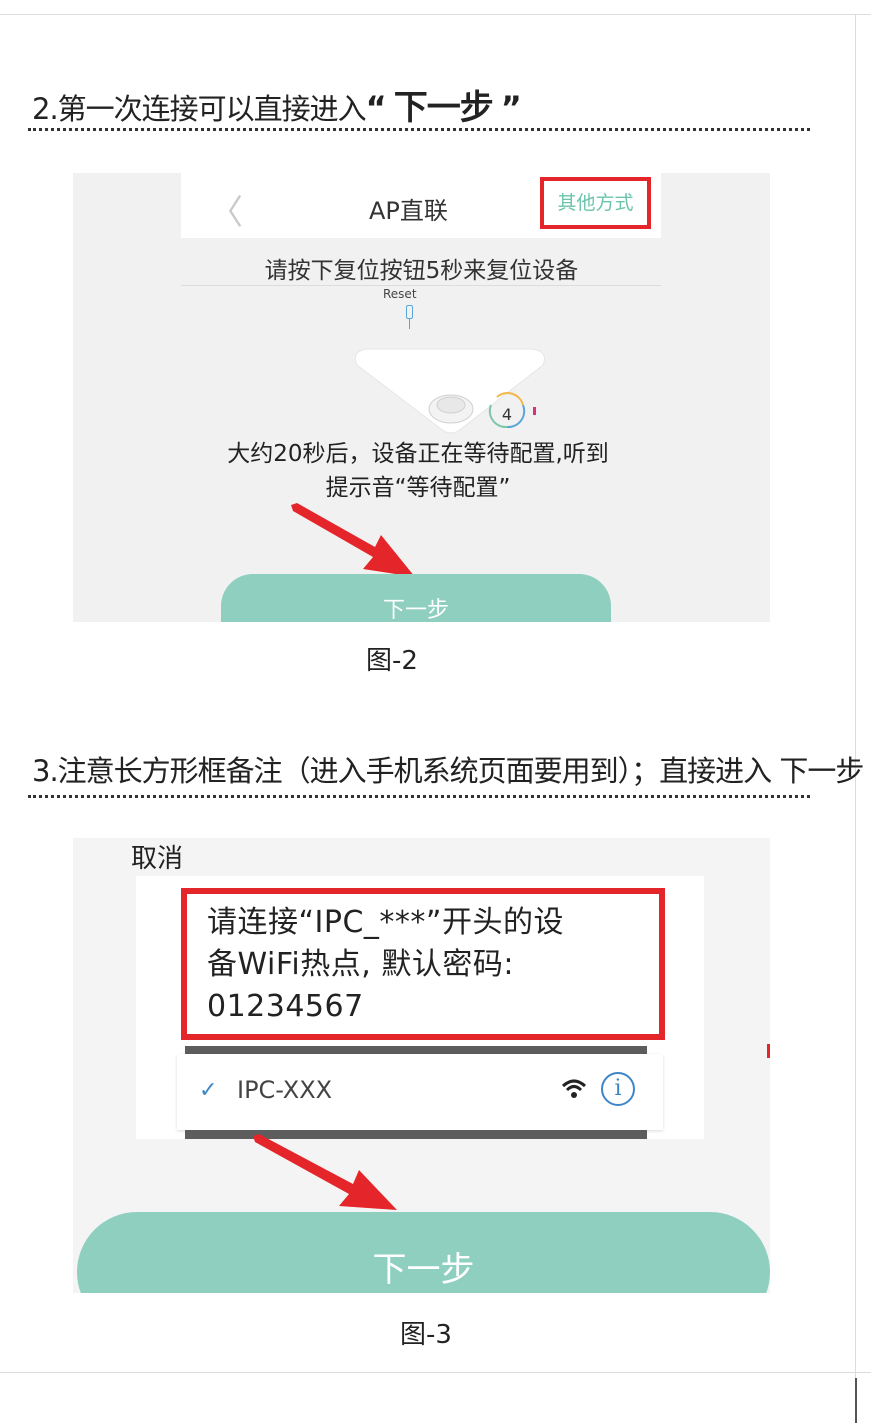 Image resolution: width=871 pixels, height=1423 pixels. Describe the element at coordinates (435, 1372) in the screenshot. I see `bottom-rule` at that location.